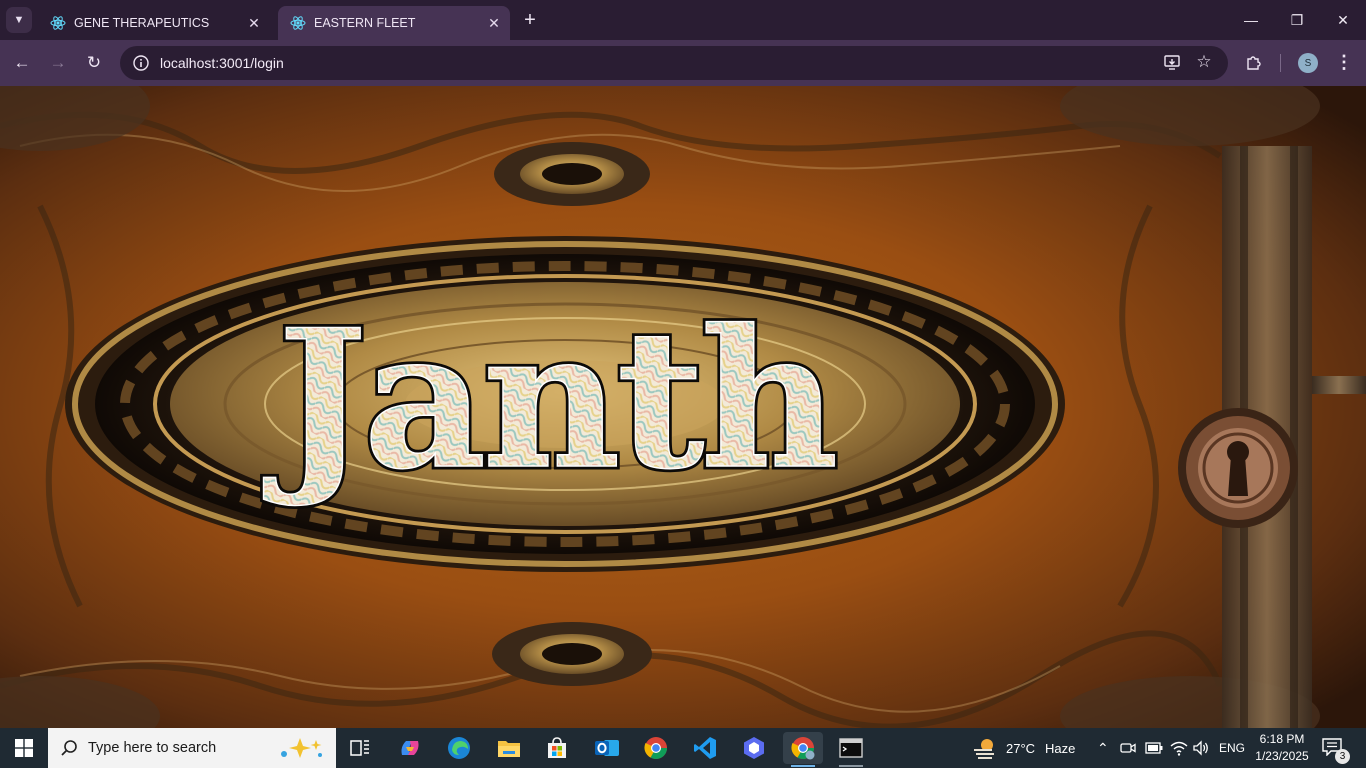 The width and height of the screenshot is (1366, 768). I want to click on outlook-button, so click(607, 748).